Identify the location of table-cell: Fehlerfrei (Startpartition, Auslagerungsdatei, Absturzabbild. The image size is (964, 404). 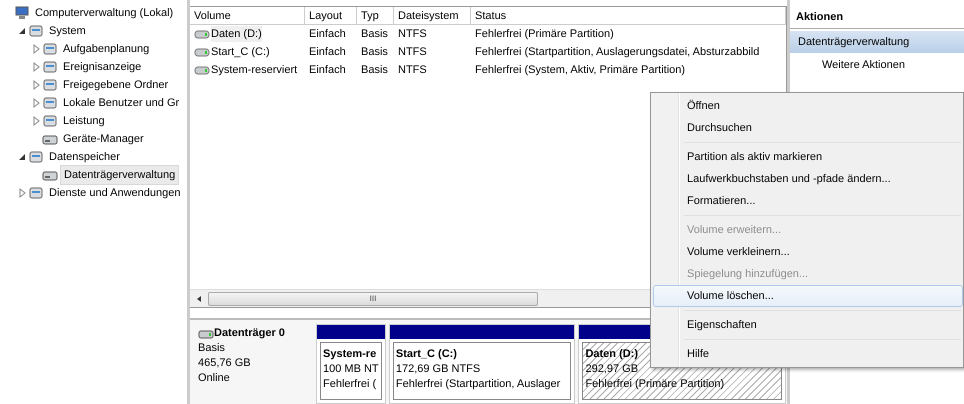
(617, 52).